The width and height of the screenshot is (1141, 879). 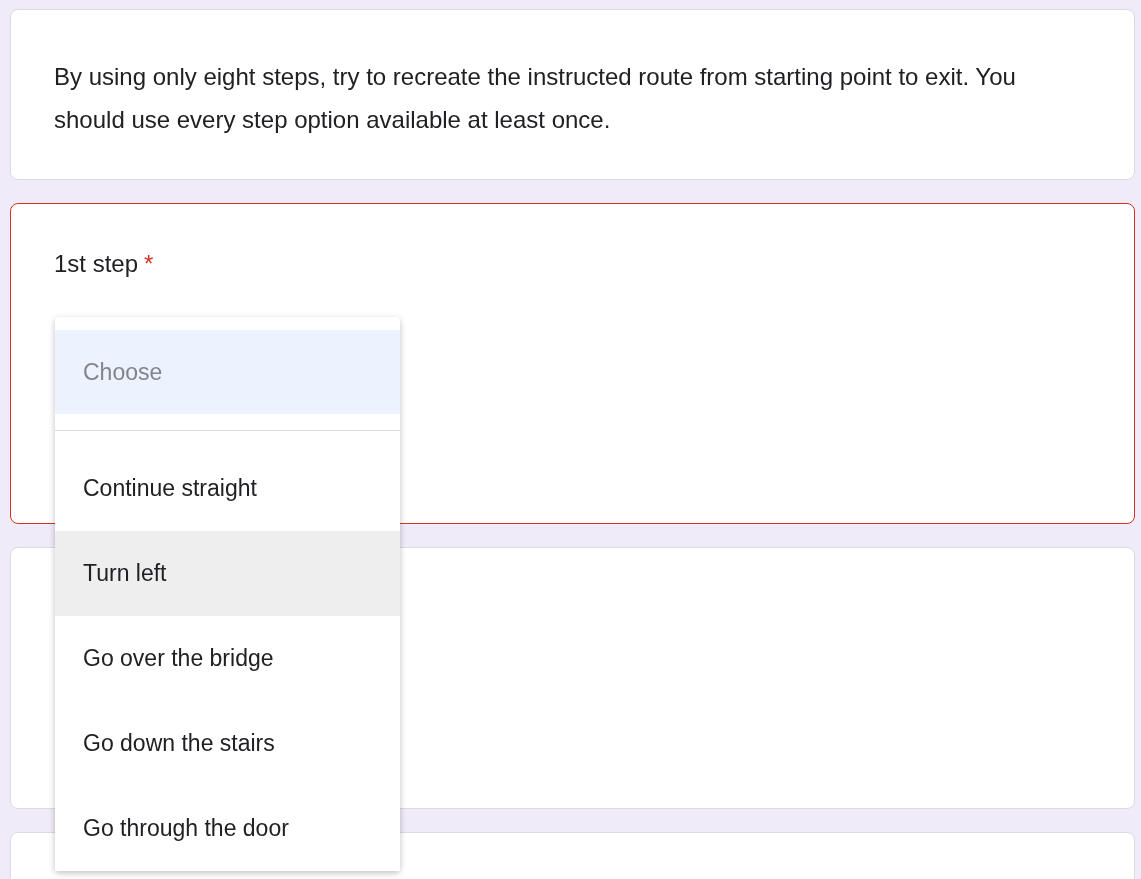 What do you see at coordinates (149, 264) in the screenshot?
I see `required-asterisk: *` at bounding box center [149, 264].